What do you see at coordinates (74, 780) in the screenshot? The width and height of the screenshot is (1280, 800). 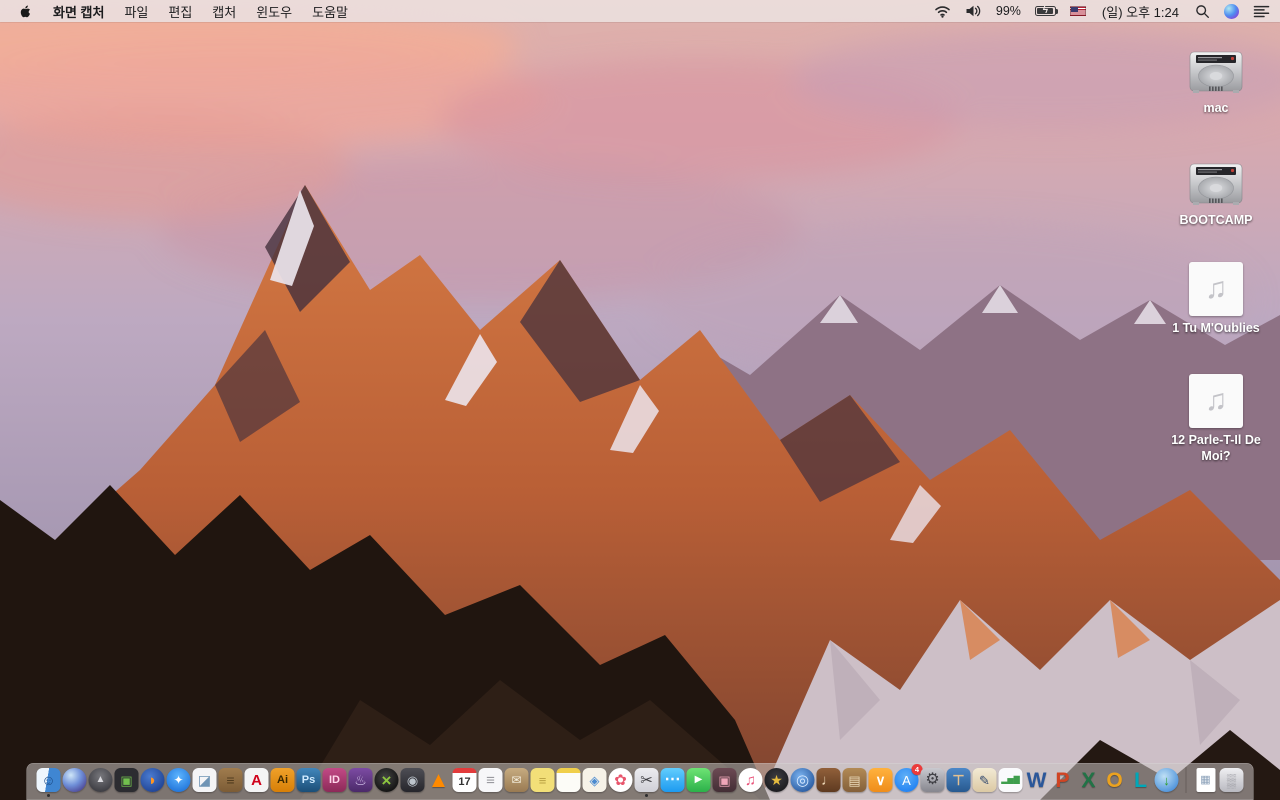 I see `dock-item-siri` at bounding box center [74, 780].